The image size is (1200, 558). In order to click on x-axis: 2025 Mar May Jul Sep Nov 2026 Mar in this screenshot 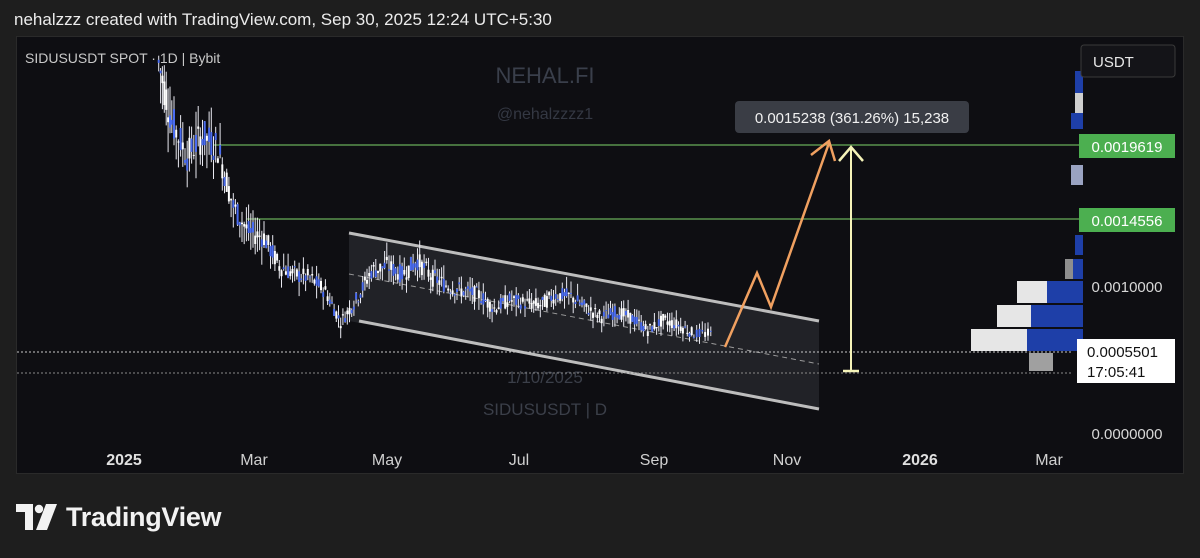, I will do `click(584, 460)`.